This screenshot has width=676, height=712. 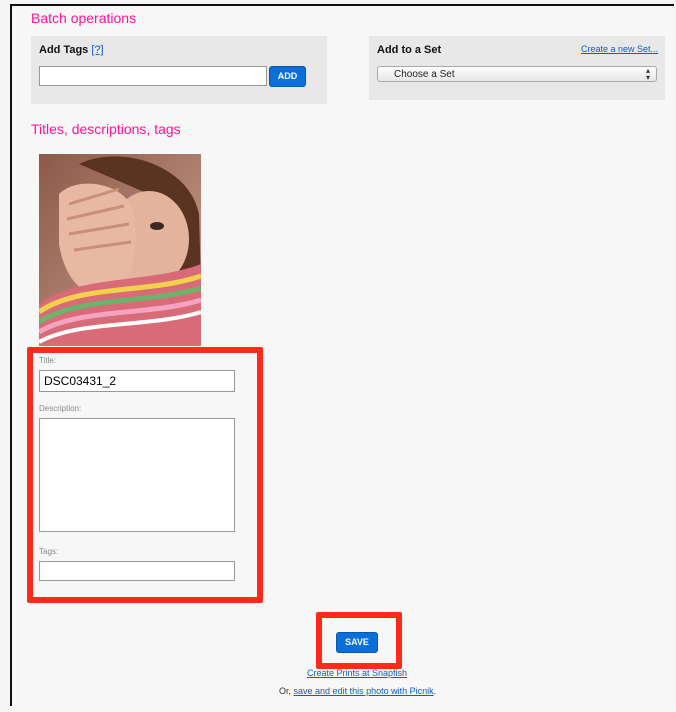 I want to click on add-to-set-label: Add to a Set, so click(x=409, y=50).